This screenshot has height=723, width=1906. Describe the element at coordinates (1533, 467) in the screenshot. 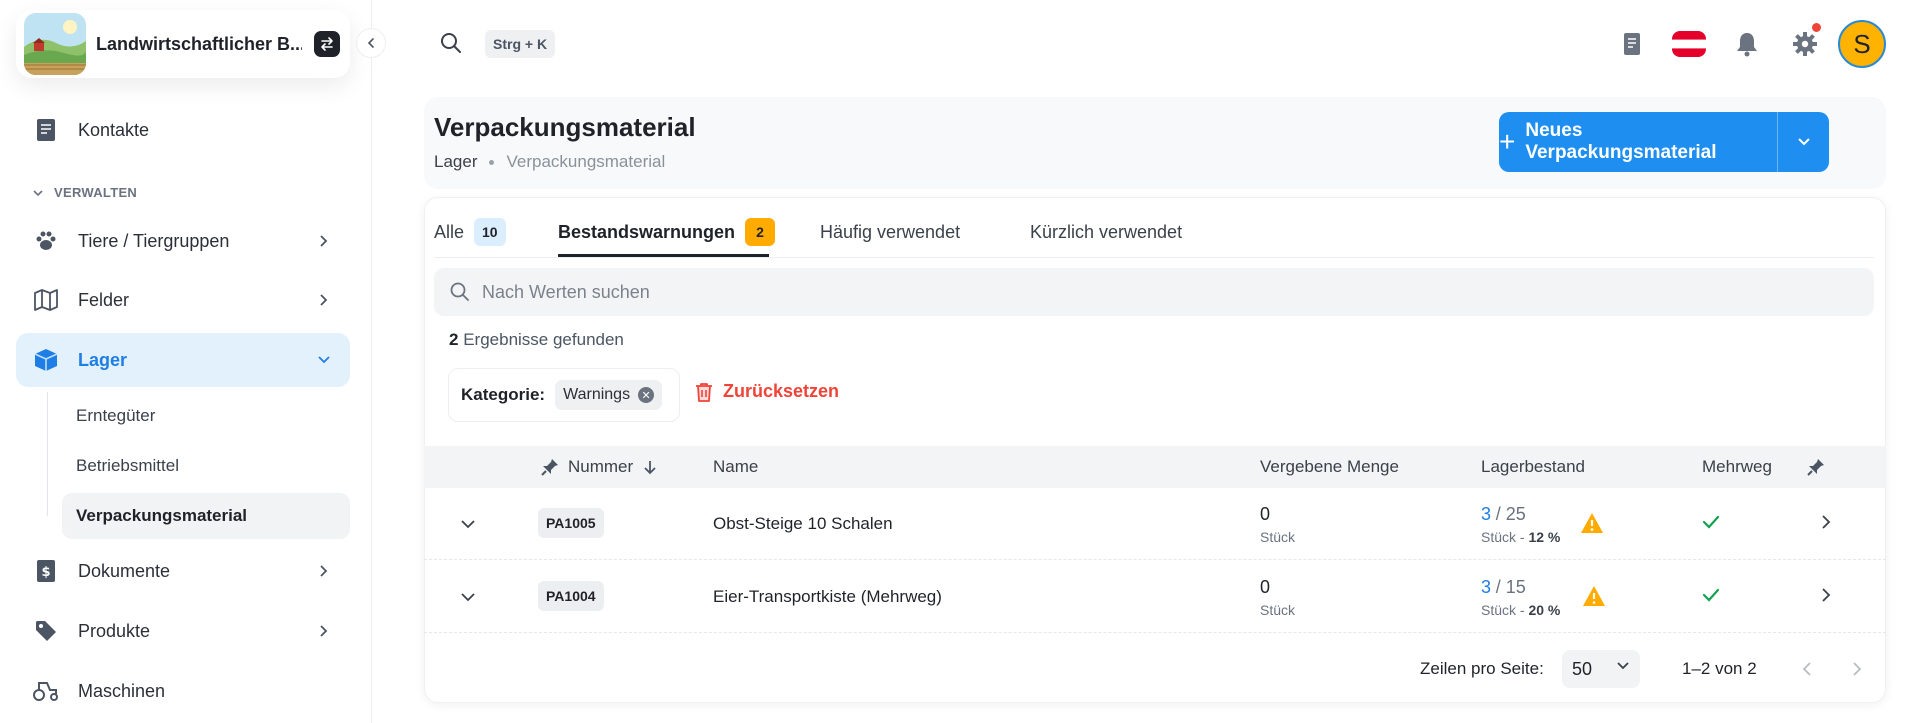

I see `column-header-stock: Lagerbestand` at that location.